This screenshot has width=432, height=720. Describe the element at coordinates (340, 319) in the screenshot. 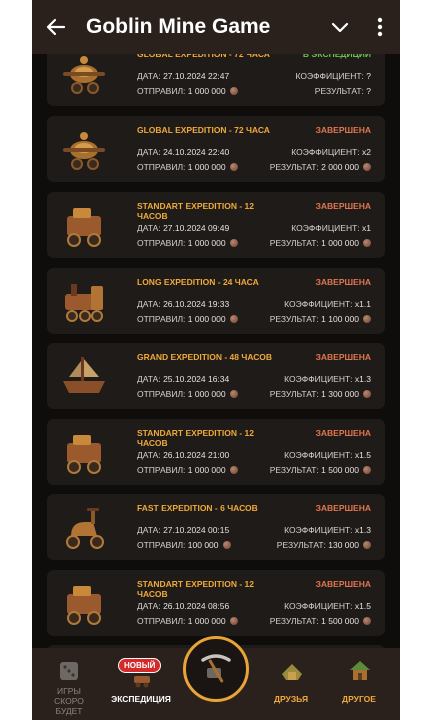

I see `result-value: 1 100 000` at that location.